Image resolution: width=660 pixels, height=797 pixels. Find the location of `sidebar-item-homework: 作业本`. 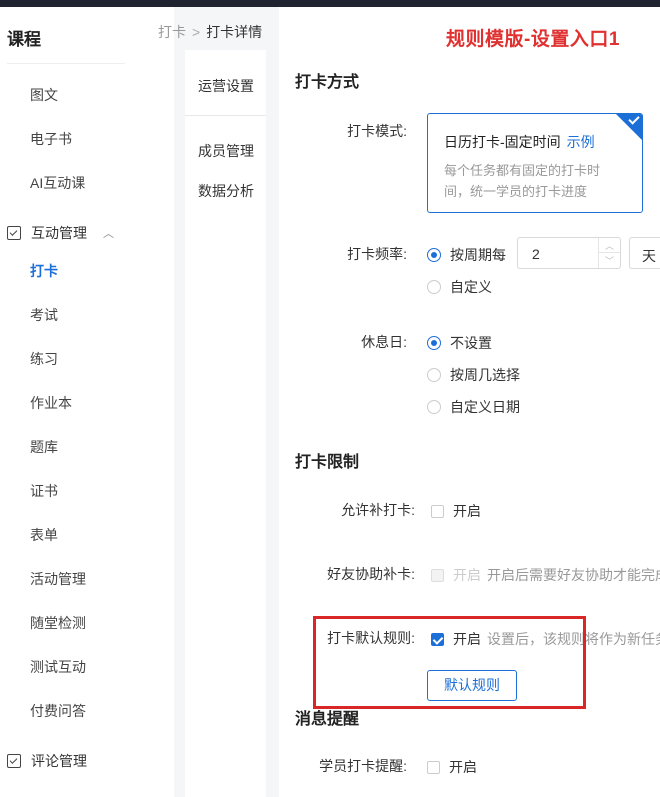

sidebar-item-homework: 作业本 is located at coordinates (51, 403).